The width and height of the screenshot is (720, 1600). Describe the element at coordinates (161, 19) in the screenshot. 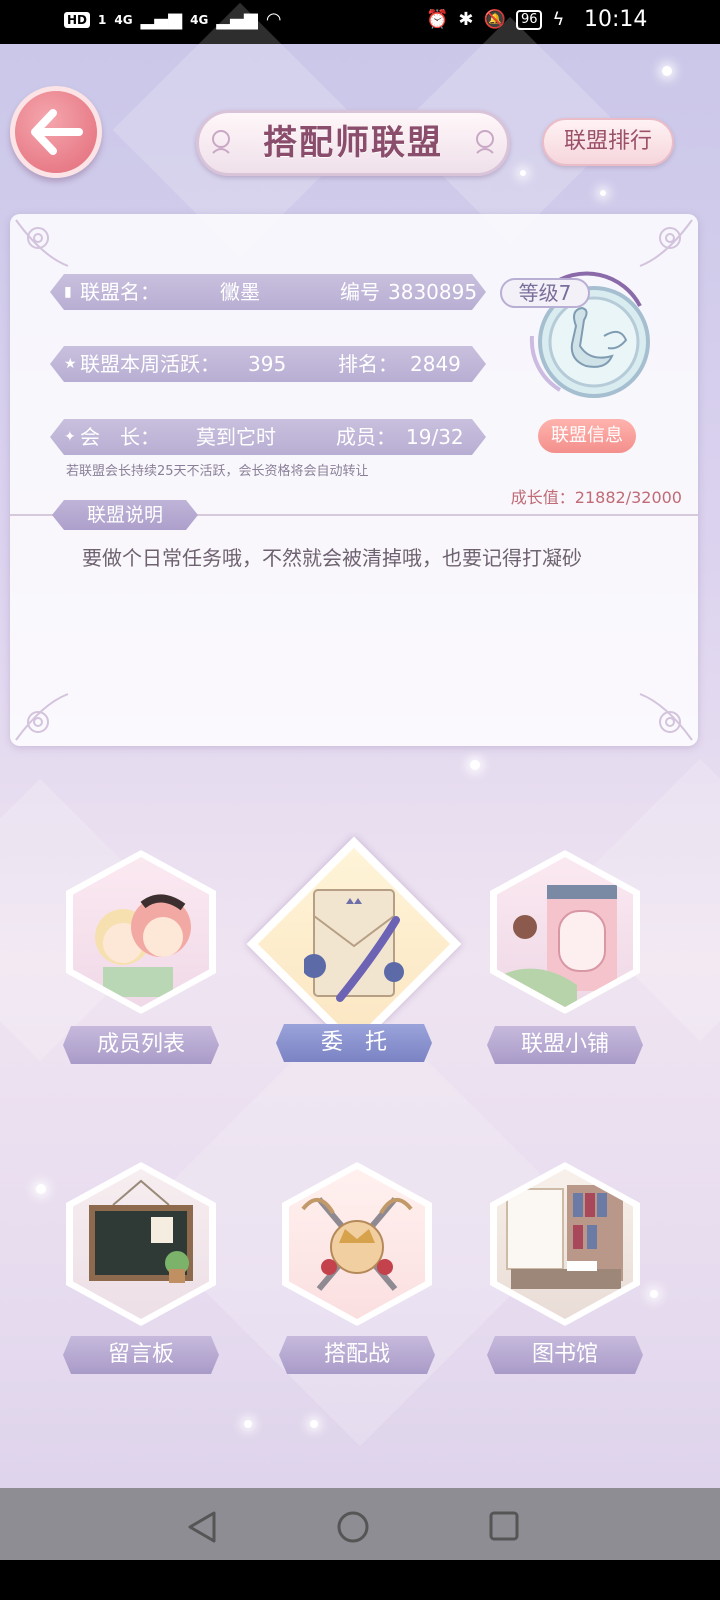

I see `signal-icon: ▂▄▆` at that location.